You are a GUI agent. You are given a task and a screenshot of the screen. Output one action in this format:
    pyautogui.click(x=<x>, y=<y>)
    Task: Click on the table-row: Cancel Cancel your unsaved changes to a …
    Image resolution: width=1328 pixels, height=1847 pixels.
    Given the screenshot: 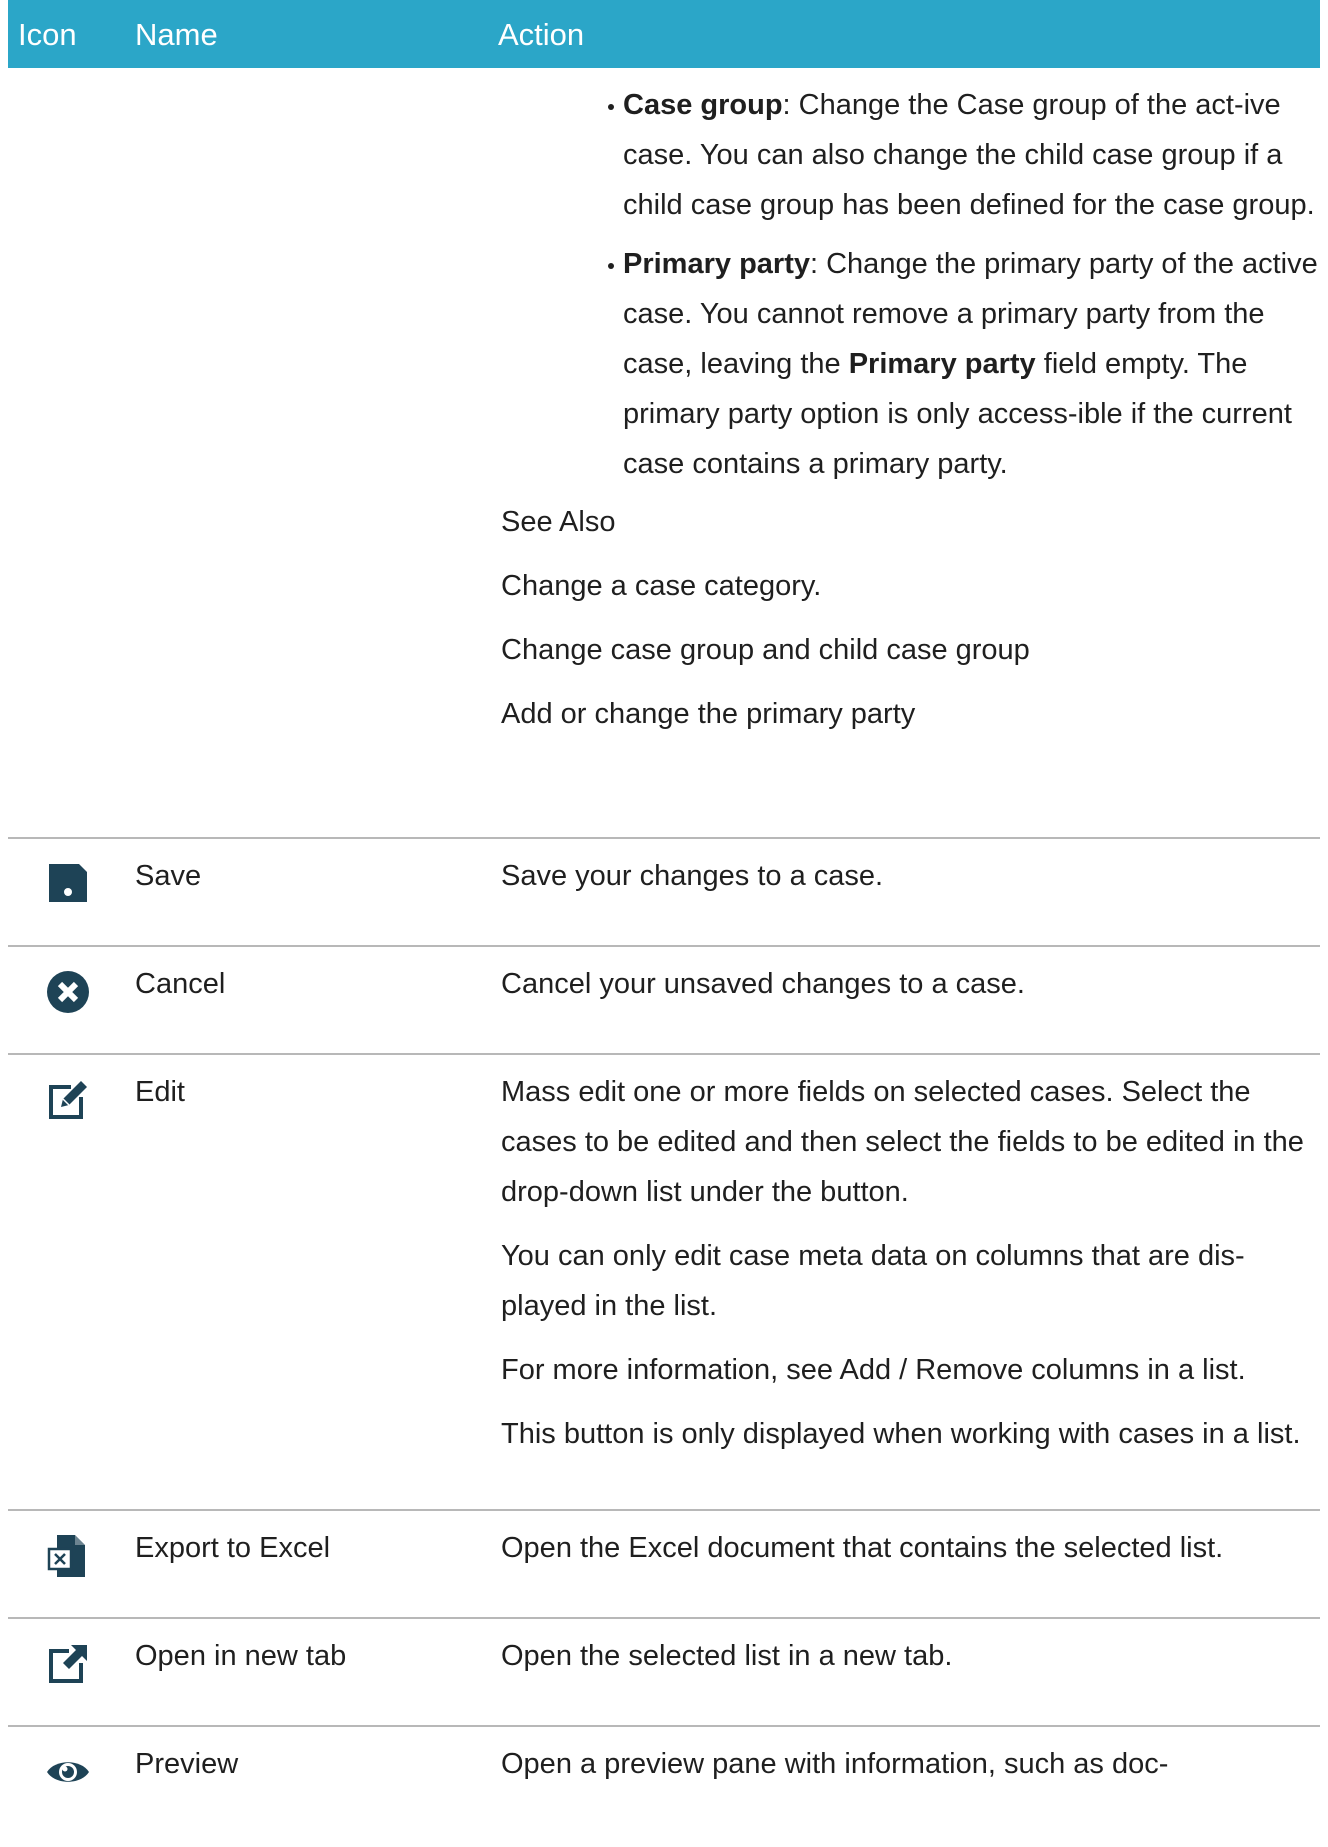 What is the action you would take?
    pyautogui.click(x=664, y=1000)
    